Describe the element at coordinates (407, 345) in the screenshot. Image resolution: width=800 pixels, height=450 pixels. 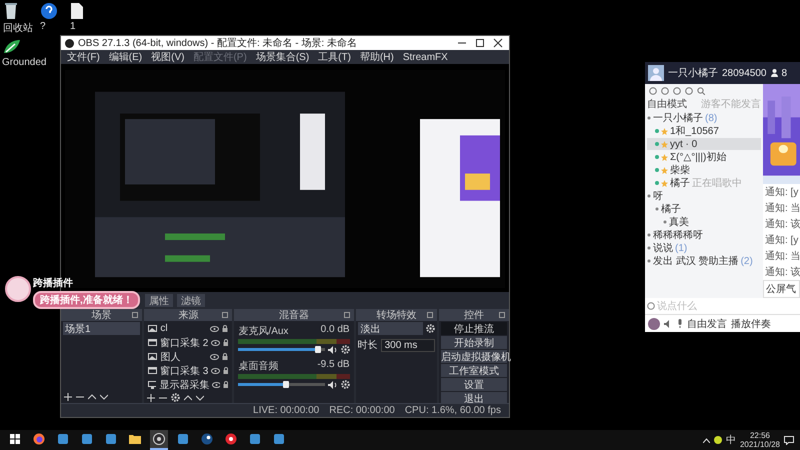
I see `duration-field: 300 ms` at that location.